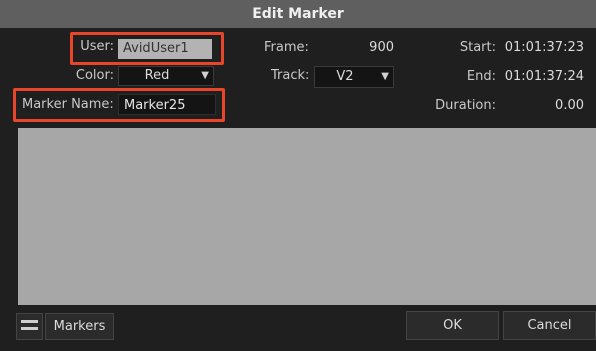 The height and width of the screenshot is (351, 596). What do you see at coordinates (298, 14) in the screenshot?
I see `dialog-title: Edit Marker` at bounding box center [298, 14].